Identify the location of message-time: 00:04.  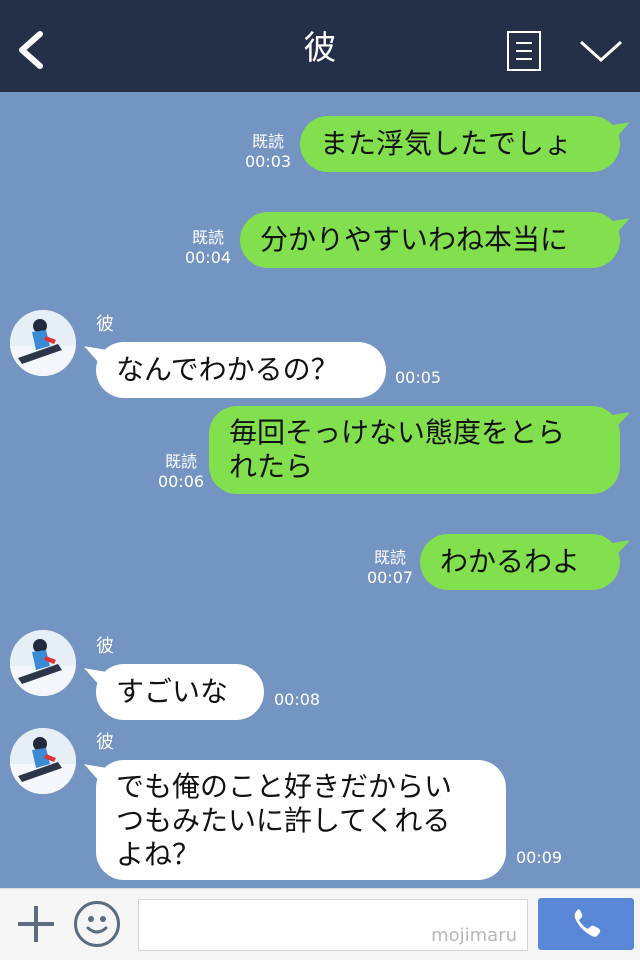
(208, 257).